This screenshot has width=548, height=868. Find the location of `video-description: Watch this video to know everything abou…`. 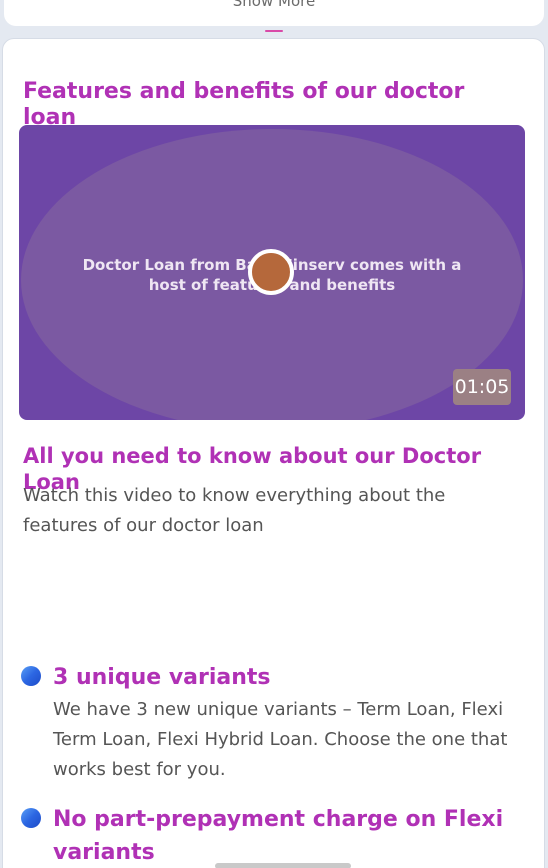

video-description: Watch this video to know everything abou… is located at coordinates (234, 510).